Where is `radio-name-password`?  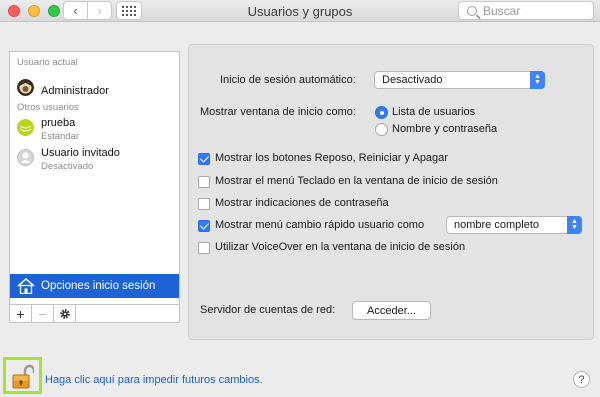
radio-name-password is located at coordinates (381, 129).